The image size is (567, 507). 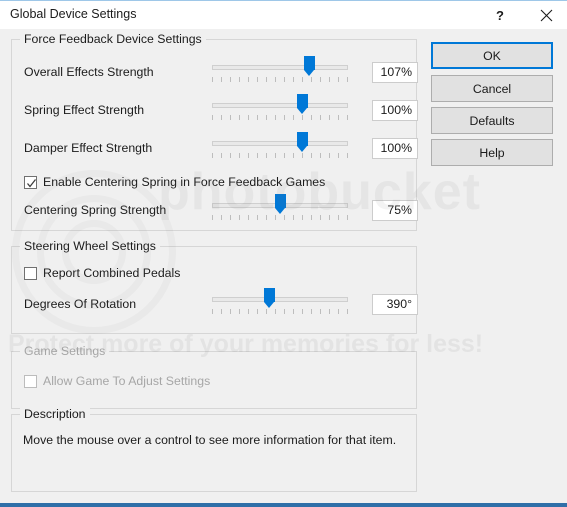 I want to click on window-title: Global Device Settings, so click(x=73, y=14).